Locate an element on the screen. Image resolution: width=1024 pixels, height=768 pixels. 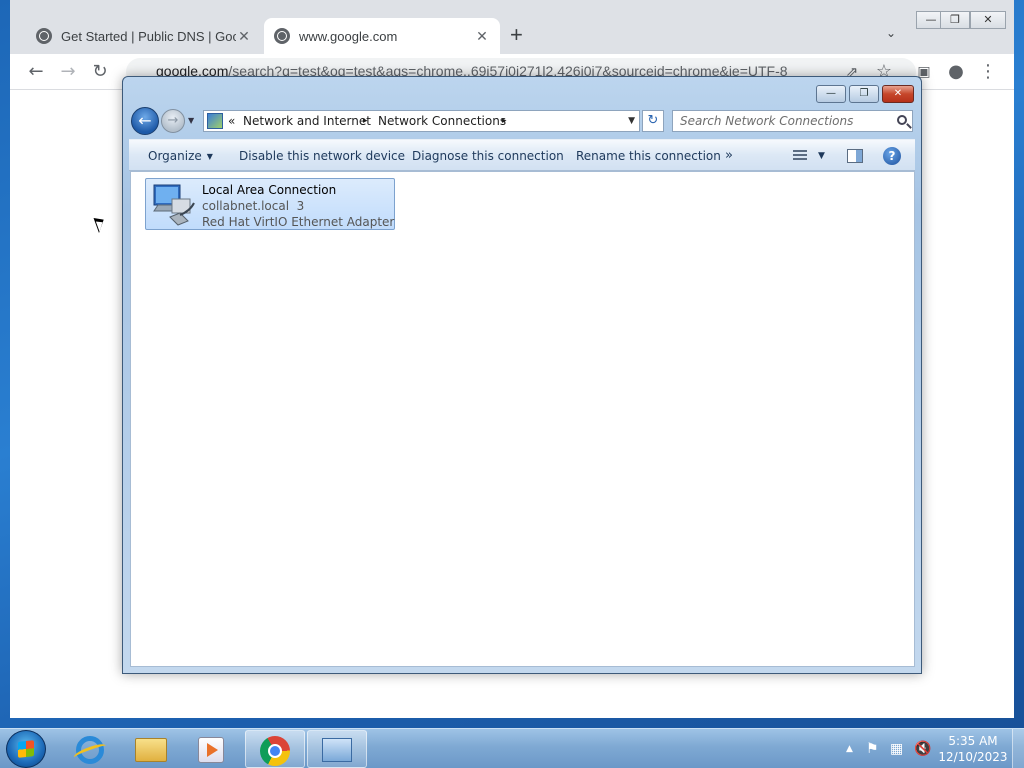
connection-network: collabnet.local 3 is located at coordinates (253, 206).